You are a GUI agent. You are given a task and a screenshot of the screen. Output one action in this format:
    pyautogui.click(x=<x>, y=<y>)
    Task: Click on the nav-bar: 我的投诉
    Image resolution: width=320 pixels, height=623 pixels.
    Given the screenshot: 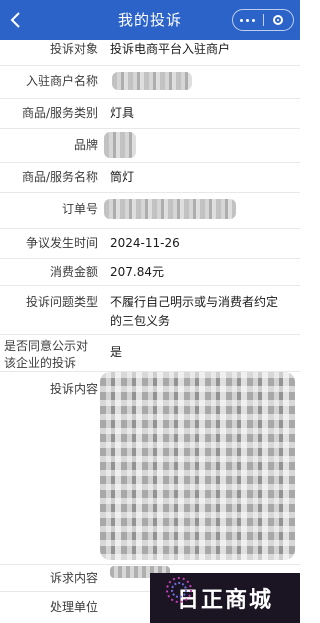 What is the action you would take?
    pyautogui.click(x=150, y=20)
    